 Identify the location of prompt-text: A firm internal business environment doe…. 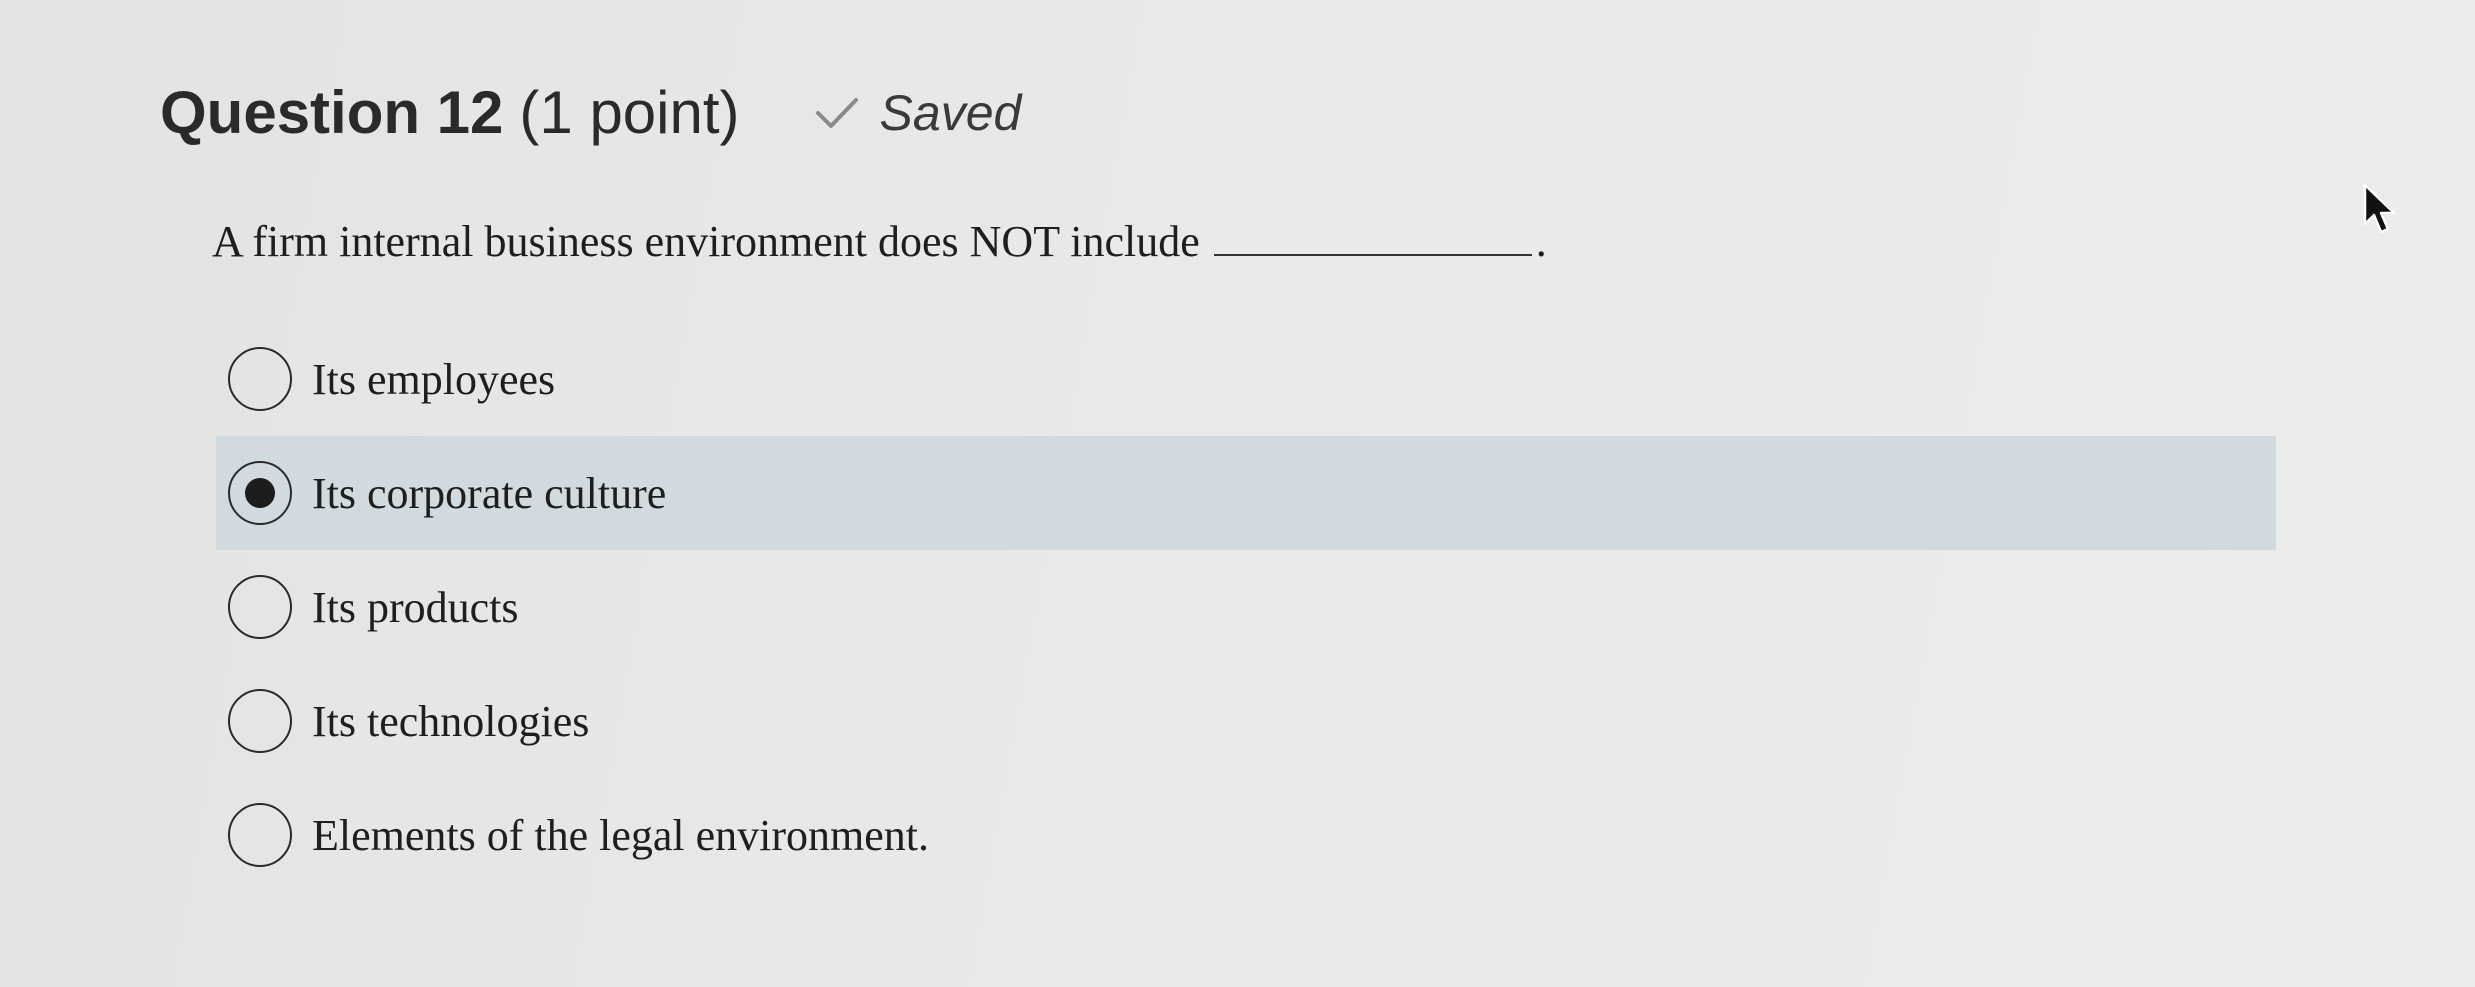
(706, 241).